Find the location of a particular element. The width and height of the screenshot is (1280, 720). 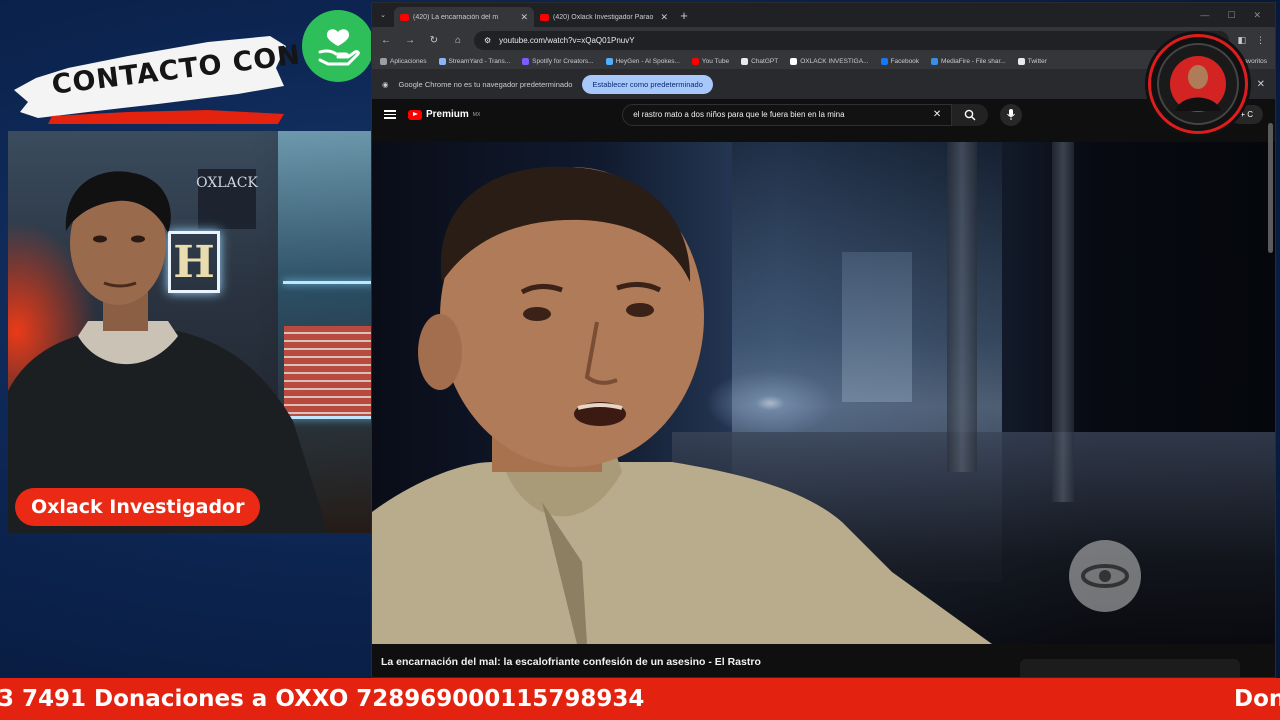

toolbar-extensions: ◧ ⋮ is located at coordinates (1253, 40).